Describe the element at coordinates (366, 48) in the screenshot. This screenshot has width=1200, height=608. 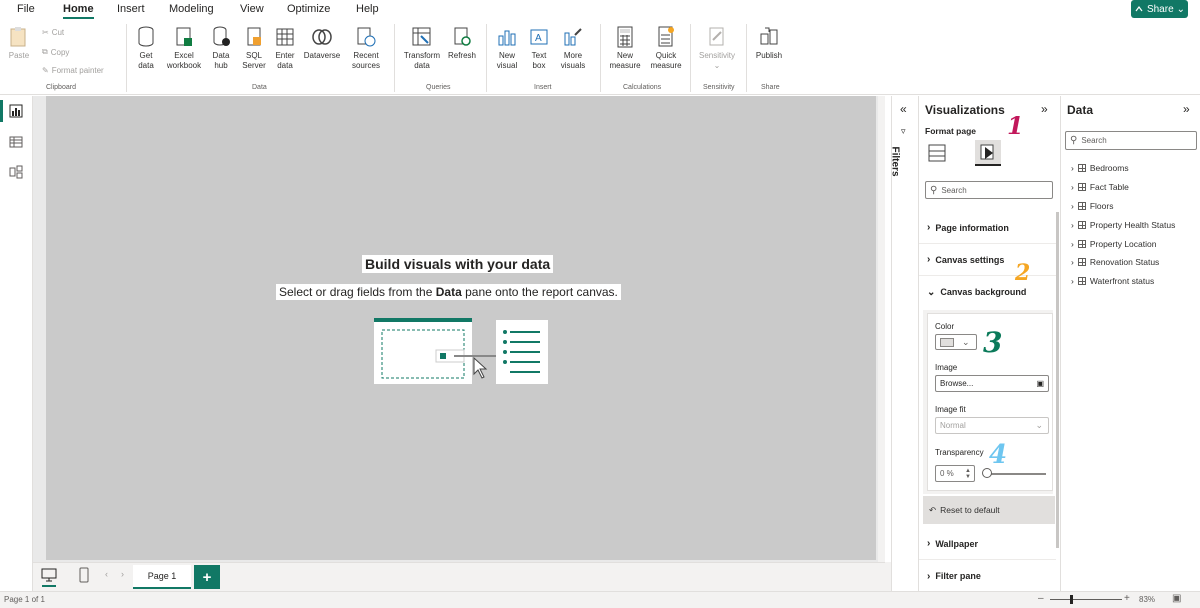
I see `recent-sources-button: Recent sources` at that location.